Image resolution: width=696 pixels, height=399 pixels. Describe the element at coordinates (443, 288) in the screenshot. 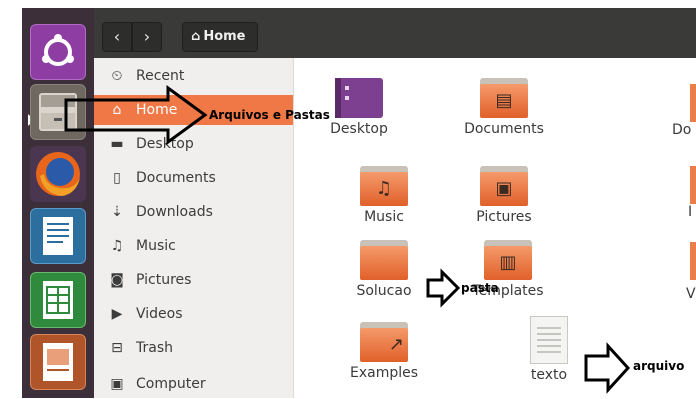

I see `annotation-arrow-folder` at that location.